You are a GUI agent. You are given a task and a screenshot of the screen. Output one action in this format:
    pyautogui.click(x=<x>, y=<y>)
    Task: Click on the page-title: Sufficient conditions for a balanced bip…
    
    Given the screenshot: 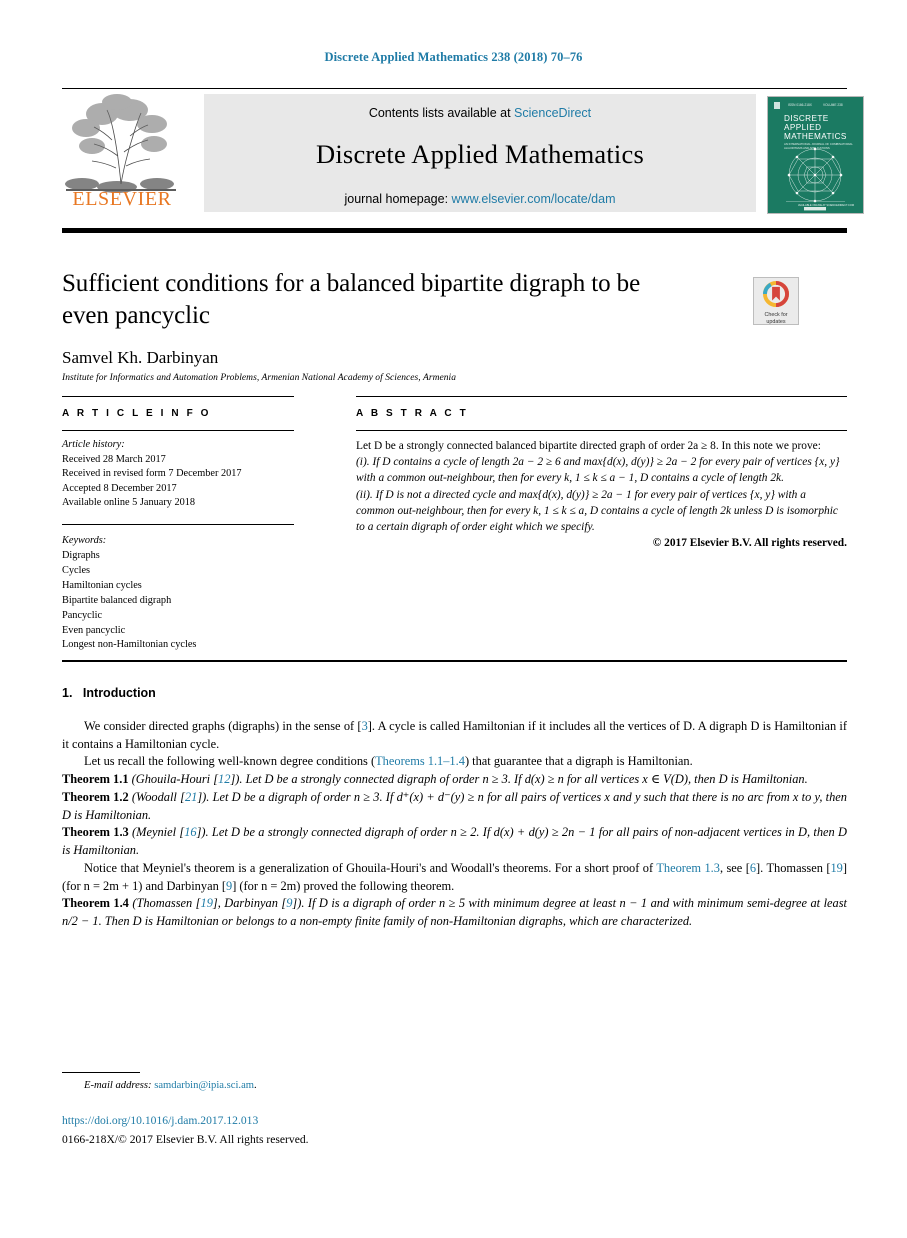 What is the action you would take?
    pyautogui.click(x=351, y=299)
    